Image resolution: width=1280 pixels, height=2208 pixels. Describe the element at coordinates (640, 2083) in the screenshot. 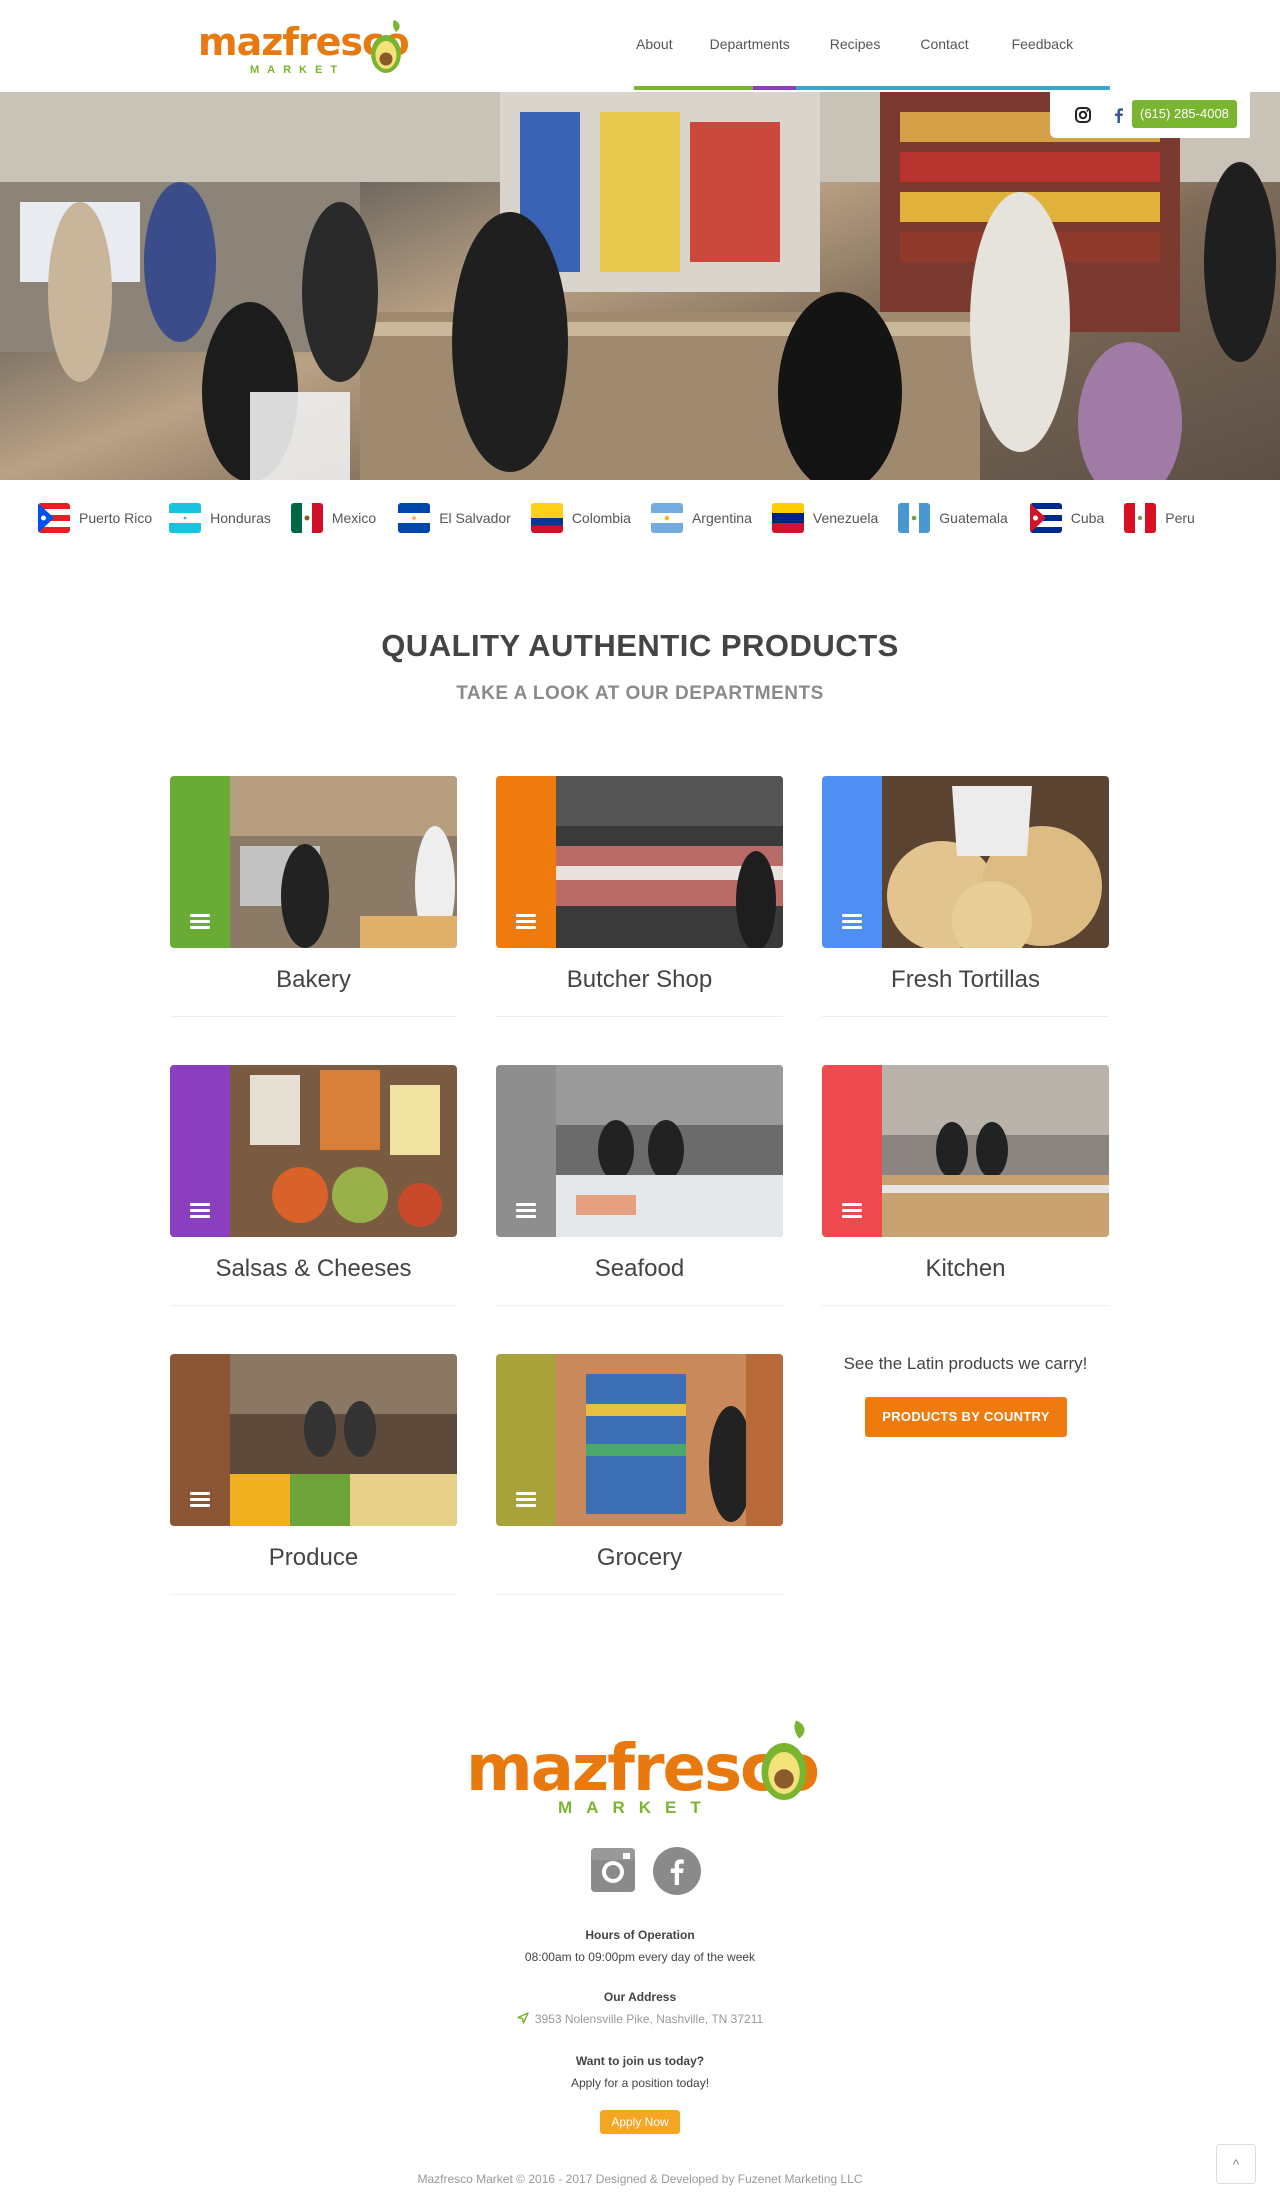

I see `join-text: Apply for a position today!` at that location.